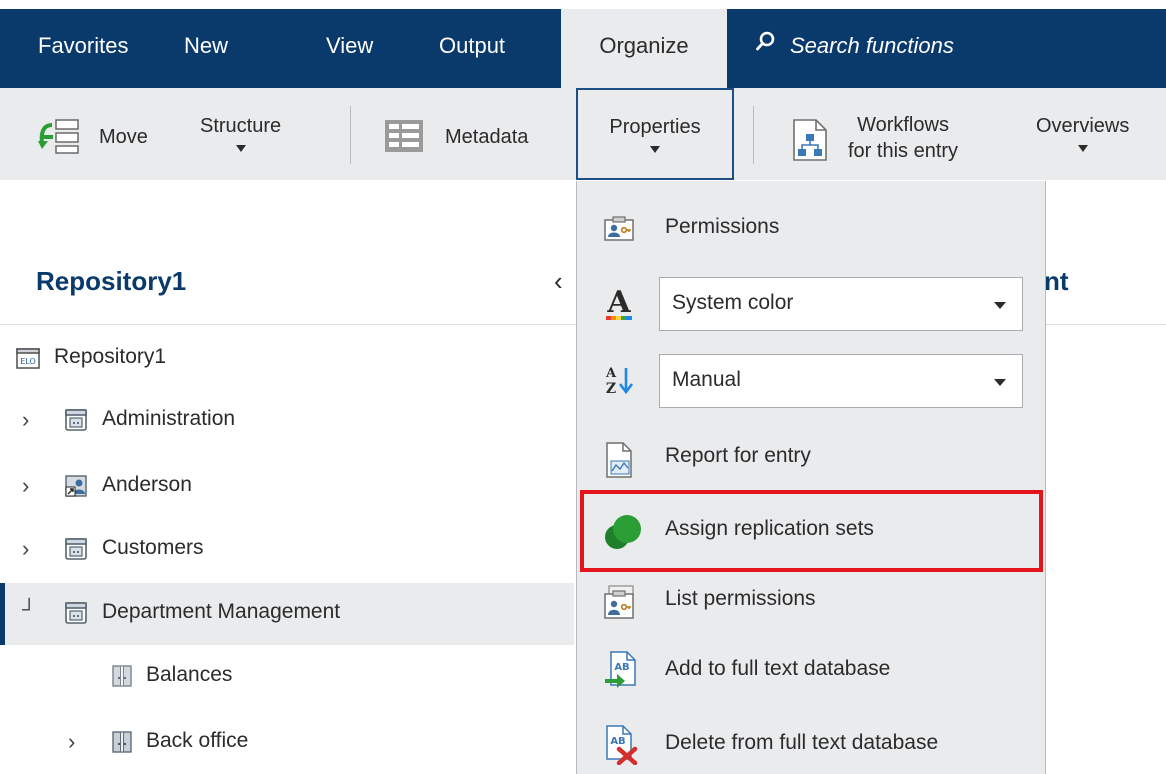 The width and height of the screenshot is (1166, 774). I want to click on fulltext-add-icon: AB, so click(619, 669).